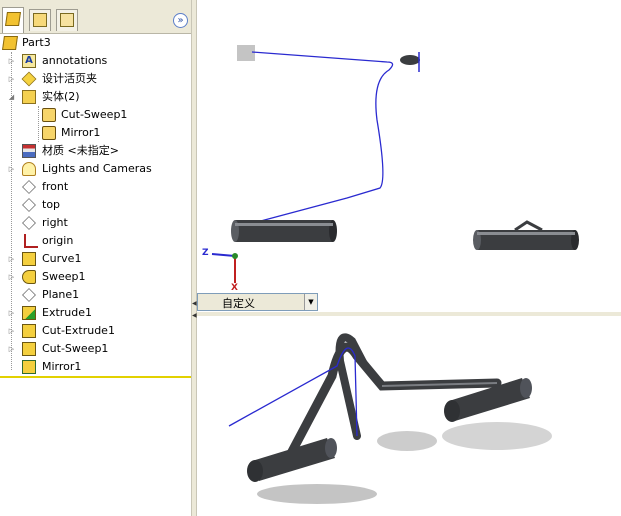 This screenshot has height=516, width=621. I want to click on tree-item-design-binder: ▷ 设计活页夹, so click(95, 79).